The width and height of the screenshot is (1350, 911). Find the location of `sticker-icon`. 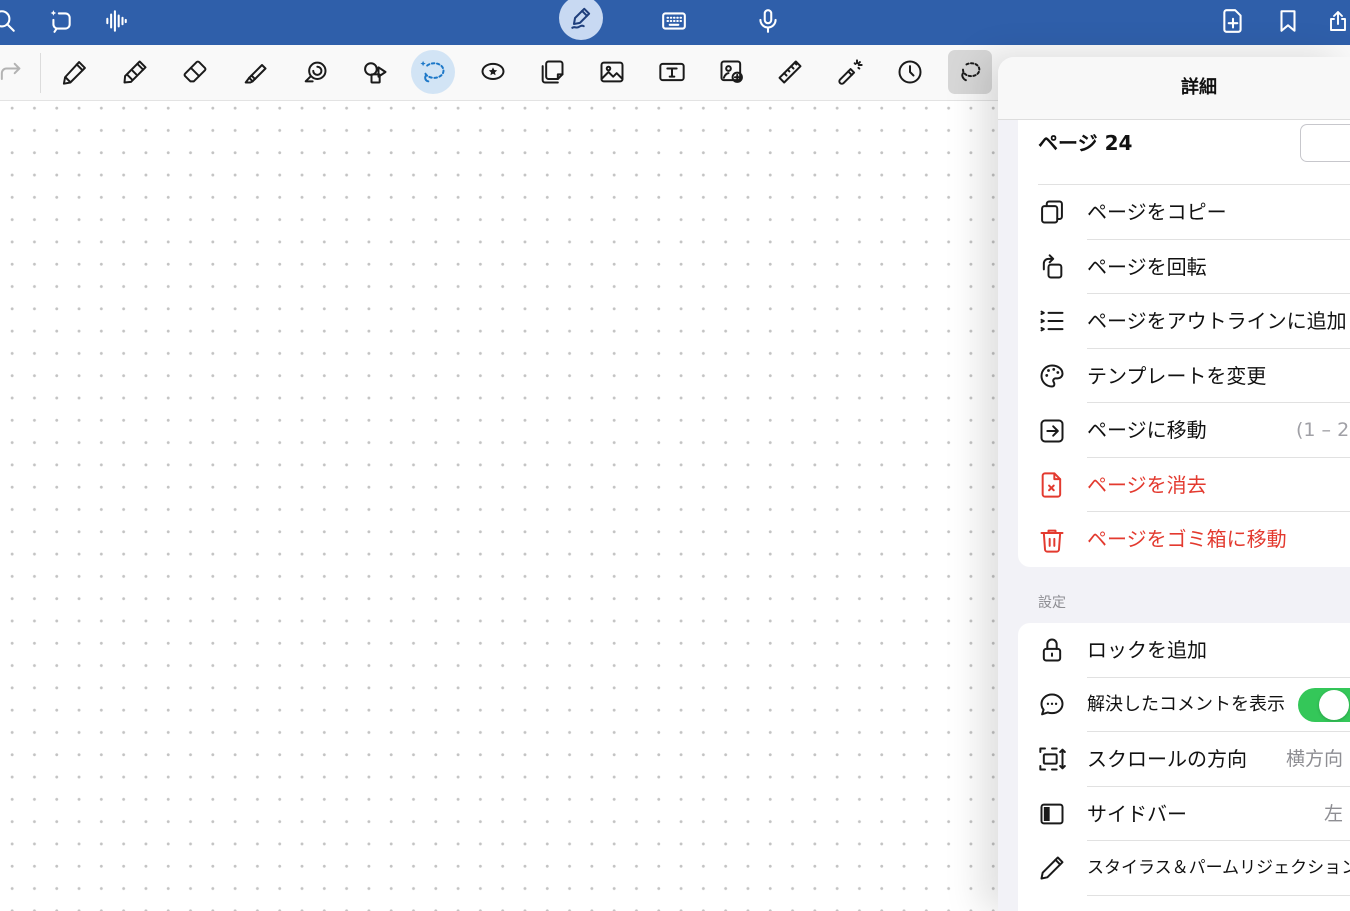

sticker-icon is located at coordinates (493, 72).